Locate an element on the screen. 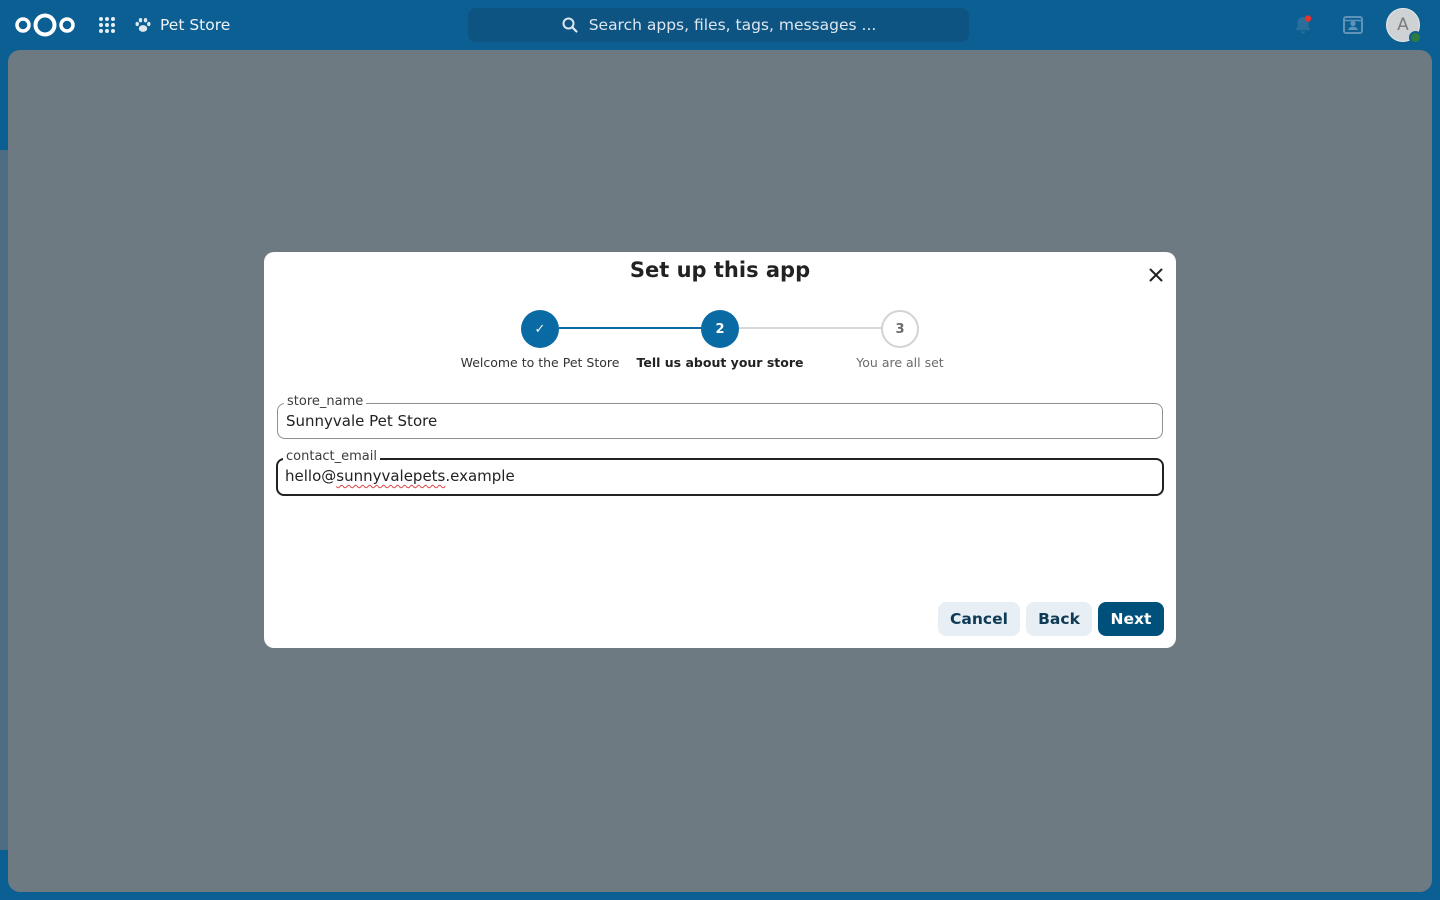 This screenshot has height=900, width=1440. step-connector-todo is located at coordinates (810, 328).